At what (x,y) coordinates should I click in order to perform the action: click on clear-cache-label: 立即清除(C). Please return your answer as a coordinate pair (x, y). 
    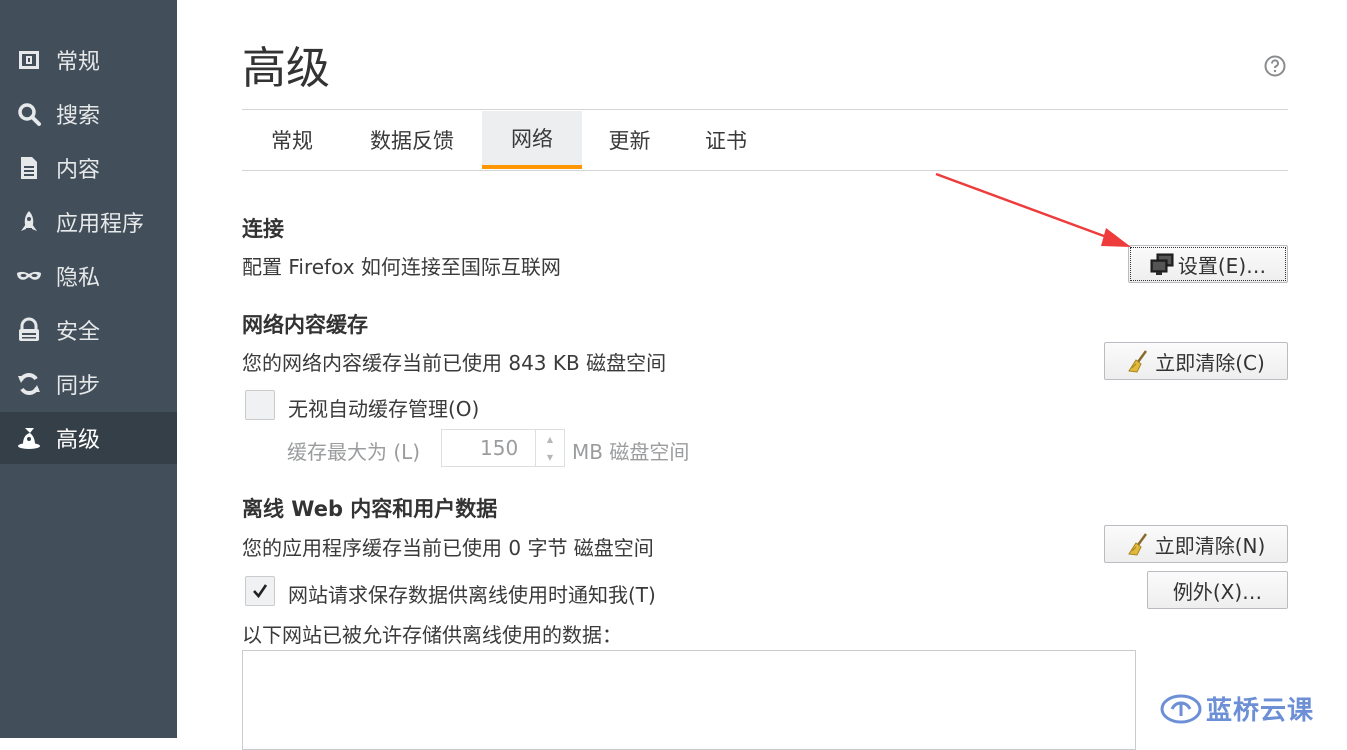
    Looking at the image, I should click on (1210, 362).